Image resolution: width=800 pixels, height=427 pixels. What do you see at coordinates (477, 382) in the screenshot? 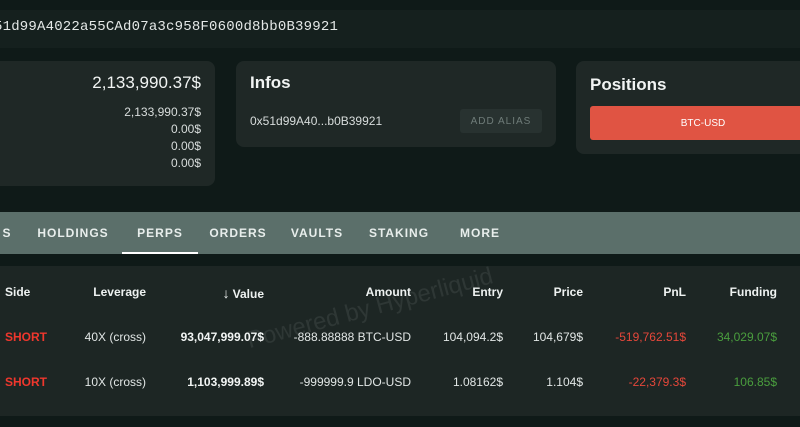
I see `row-entry: 1.08162$` at bounding box center [477, 382].